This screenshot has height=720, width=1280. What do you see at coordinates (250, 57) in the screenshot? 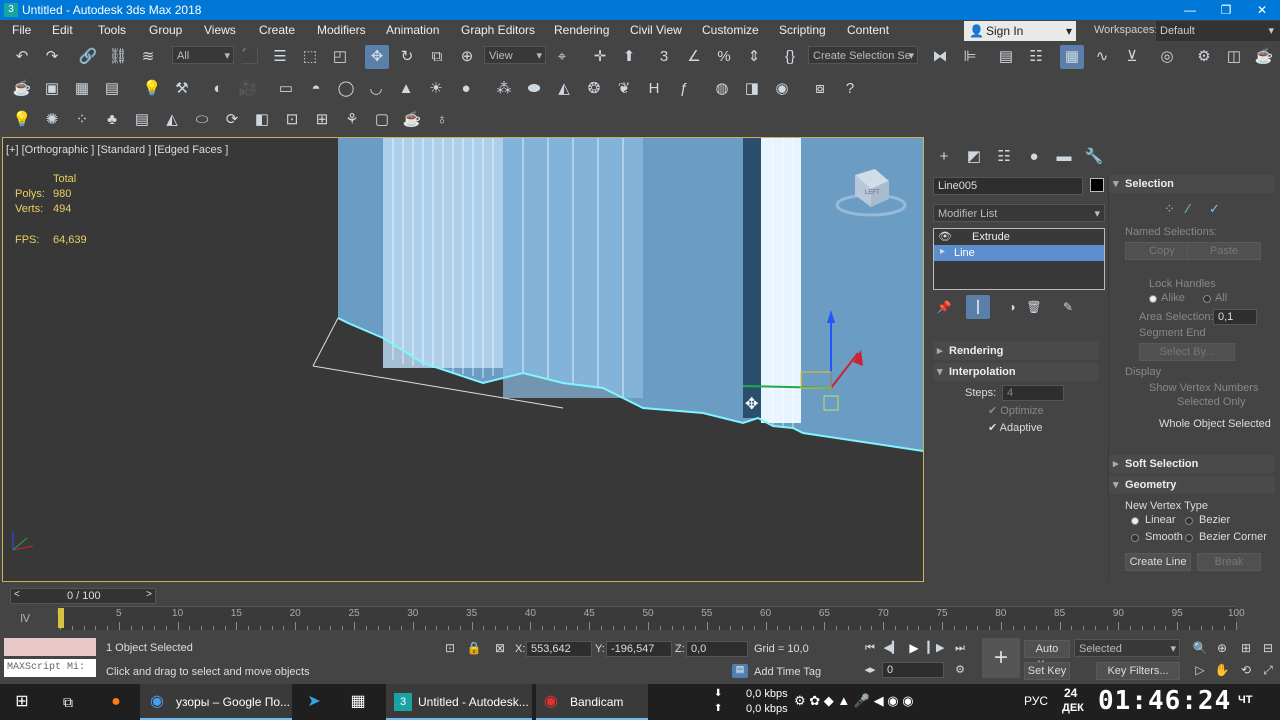
I see `select-object-icon: ⬛` at bounding box center [250, 57].